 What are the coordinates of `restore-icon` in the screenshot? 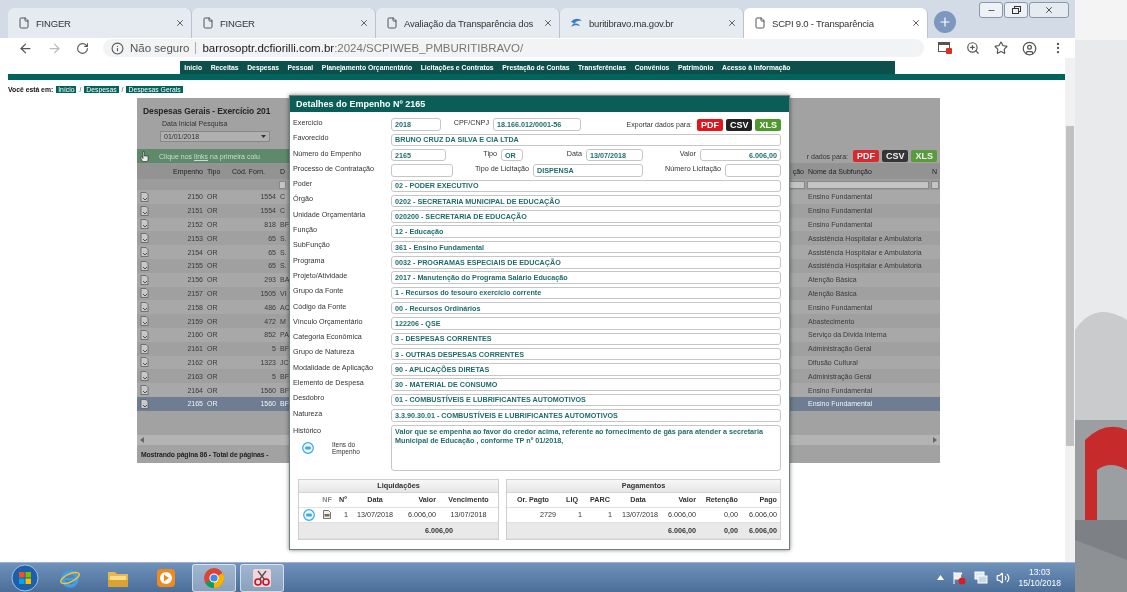 It's located at (1016, 10).